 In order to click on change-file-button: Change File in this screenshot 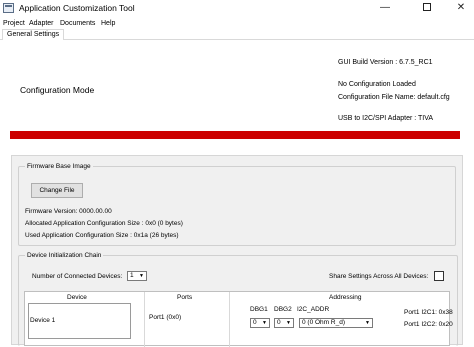, I will do `click(57, 190)`.